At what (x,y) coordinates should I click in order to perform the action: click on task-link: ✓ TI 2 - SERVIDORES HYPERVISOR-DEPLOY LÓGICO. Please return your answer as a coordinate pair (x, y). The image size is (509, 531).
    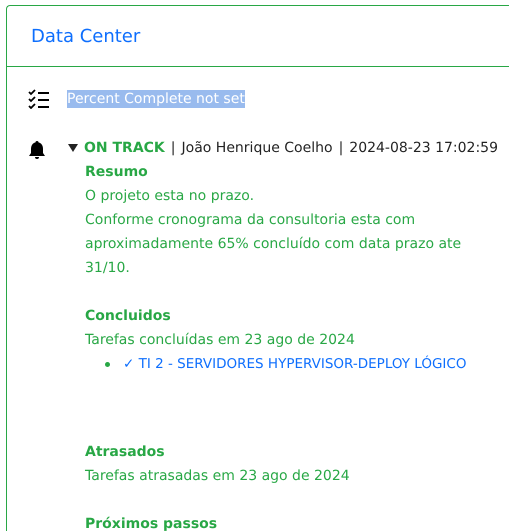
    Looking at the image, I should click on (294, 364).